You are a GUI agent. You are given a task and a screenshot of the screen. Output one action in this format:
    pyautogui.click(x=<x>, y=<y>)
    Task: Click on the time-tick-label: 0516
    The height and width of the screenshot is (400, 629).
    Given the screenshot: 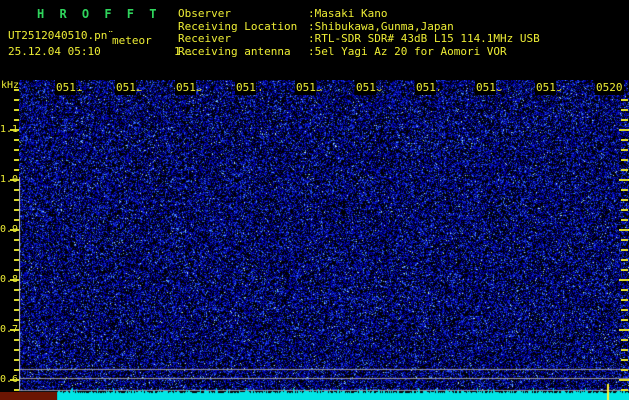 What is the action you would take?
    pyautogui.click(x=369, y=87)
    